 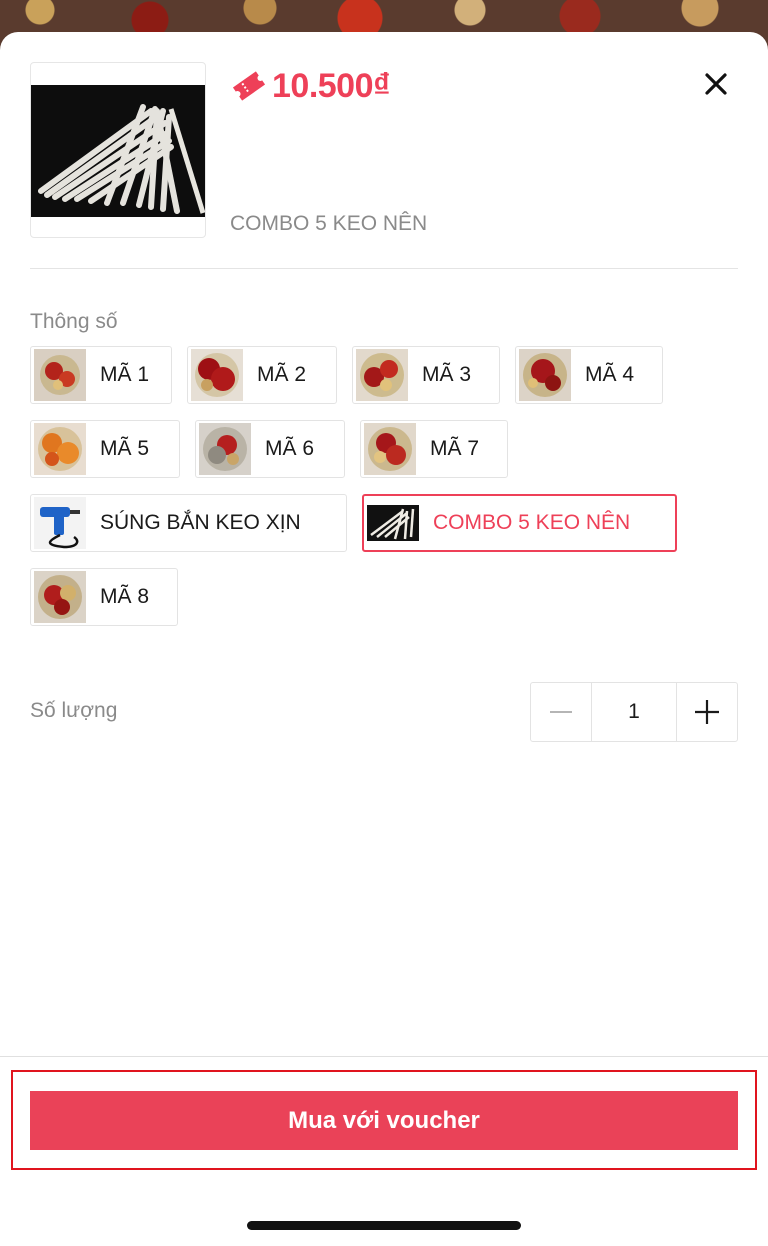 I want to click on ticket-icon, so click(x=249, y=86).